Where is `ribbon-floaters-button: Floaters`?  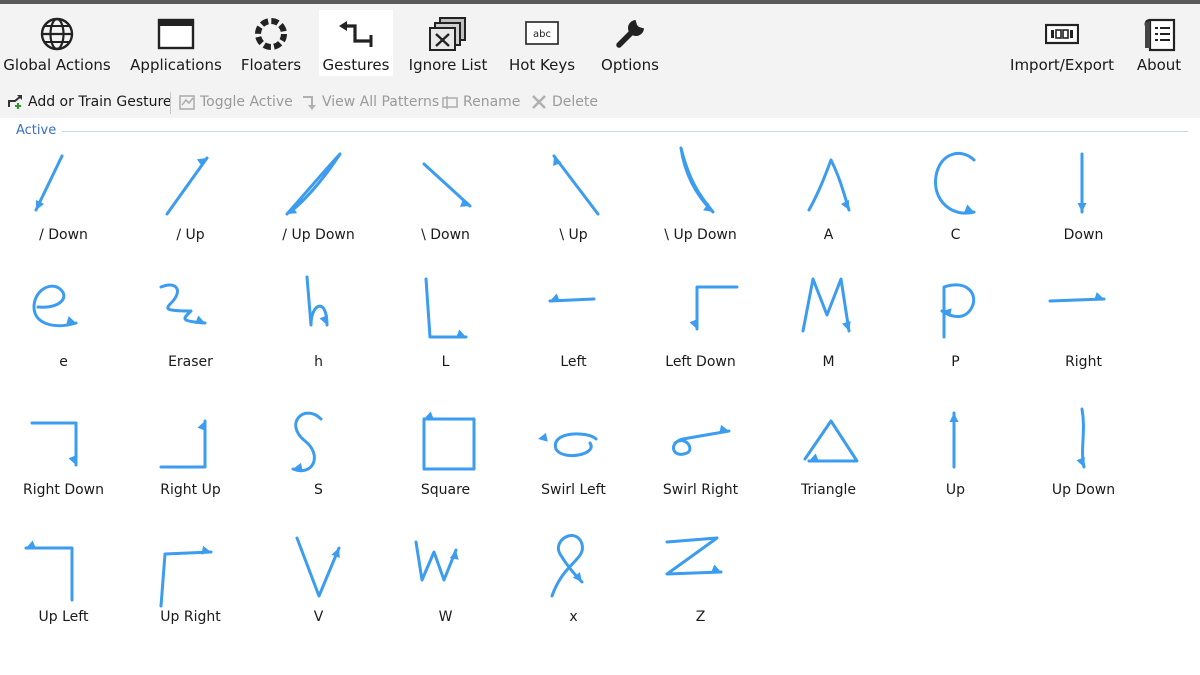 ribbon-floaters-button: Floaters is located at coordinates (271, 43).